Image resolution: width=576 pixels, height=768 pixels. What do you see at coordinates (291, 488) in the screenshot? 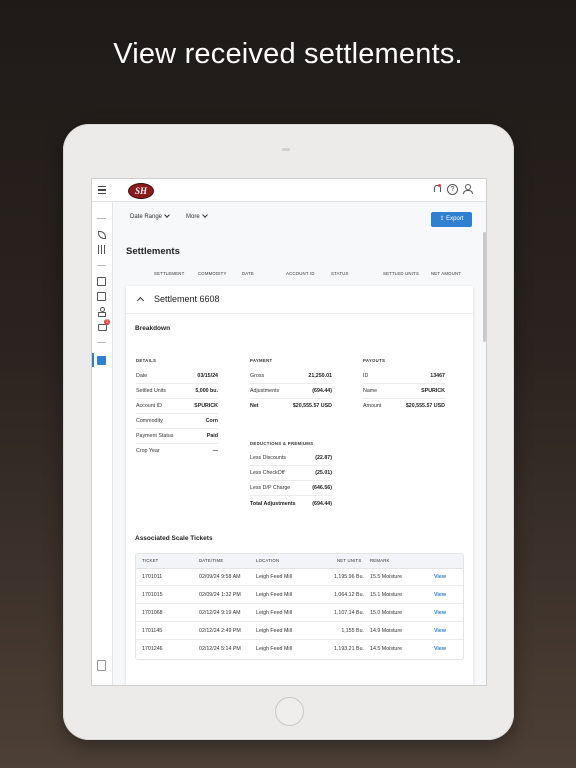
I see `deduction-row: Less D/P Charge (646.56)` at bounding box center [291, 488].